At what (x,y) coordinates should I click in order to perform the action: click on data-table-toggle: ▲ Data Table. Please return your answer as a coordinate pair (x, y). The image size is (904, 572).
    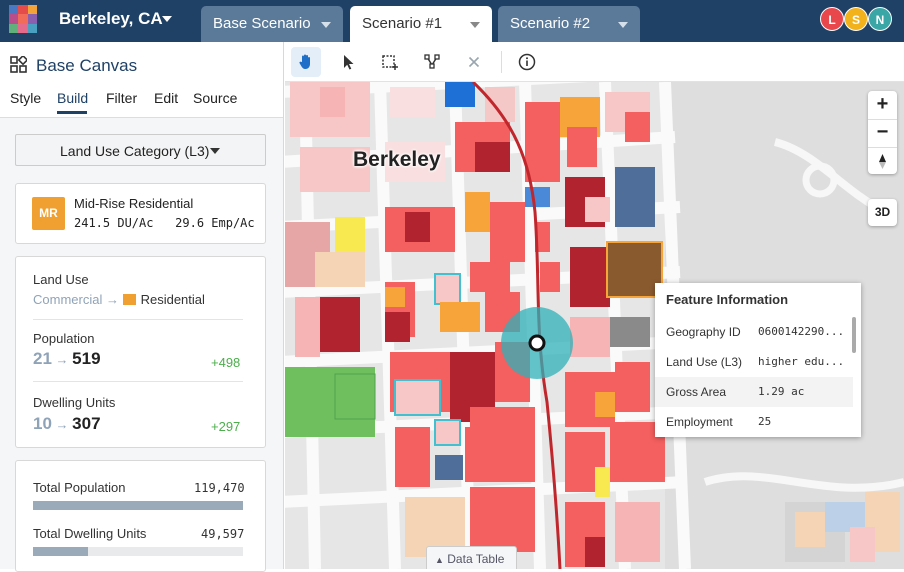
    Looking at the image, I should click on (471, 557).